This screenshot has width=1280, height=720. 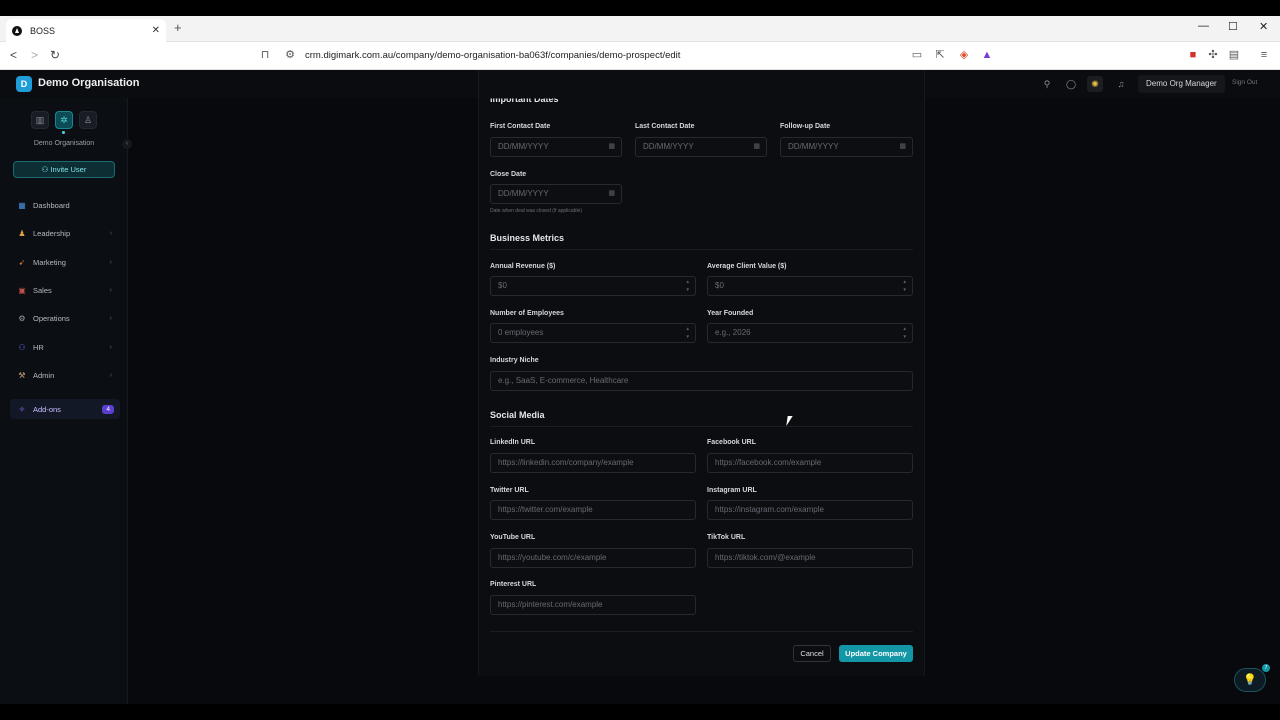 I want to click on cast-icon: ▭, so click(x=917, y=55).